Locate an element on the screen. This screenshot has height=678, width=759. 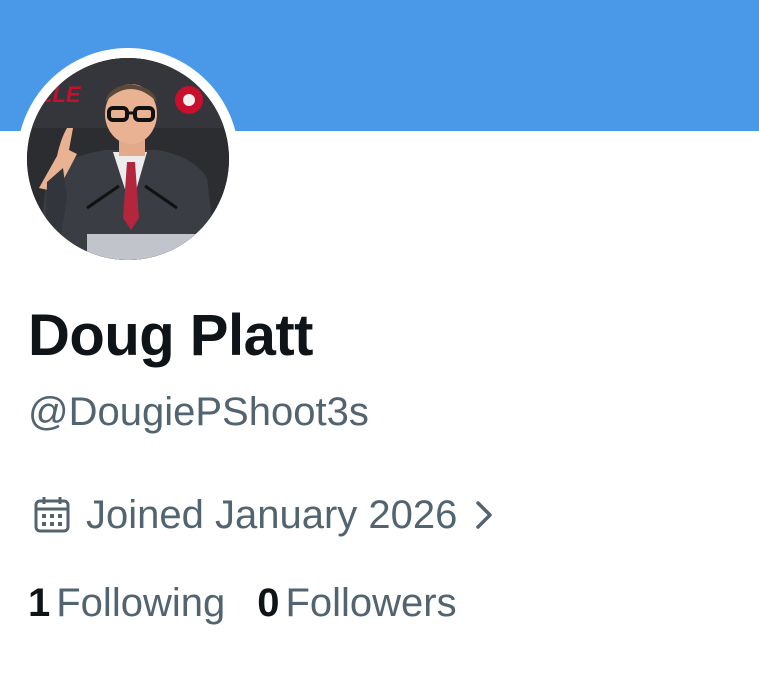
user-handle: @DougiePShoot3s is located at coordinates (198, 412).